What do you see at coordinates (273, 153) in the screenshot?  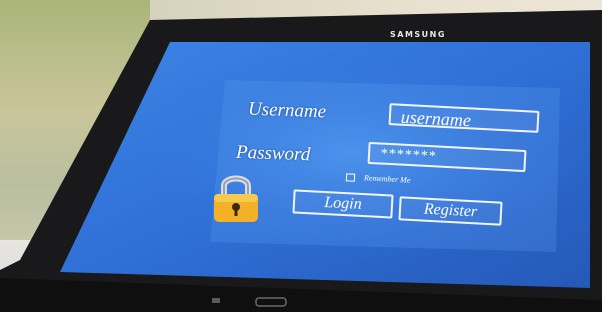 I see `password-label: Password` at bounding box center [273, 153].